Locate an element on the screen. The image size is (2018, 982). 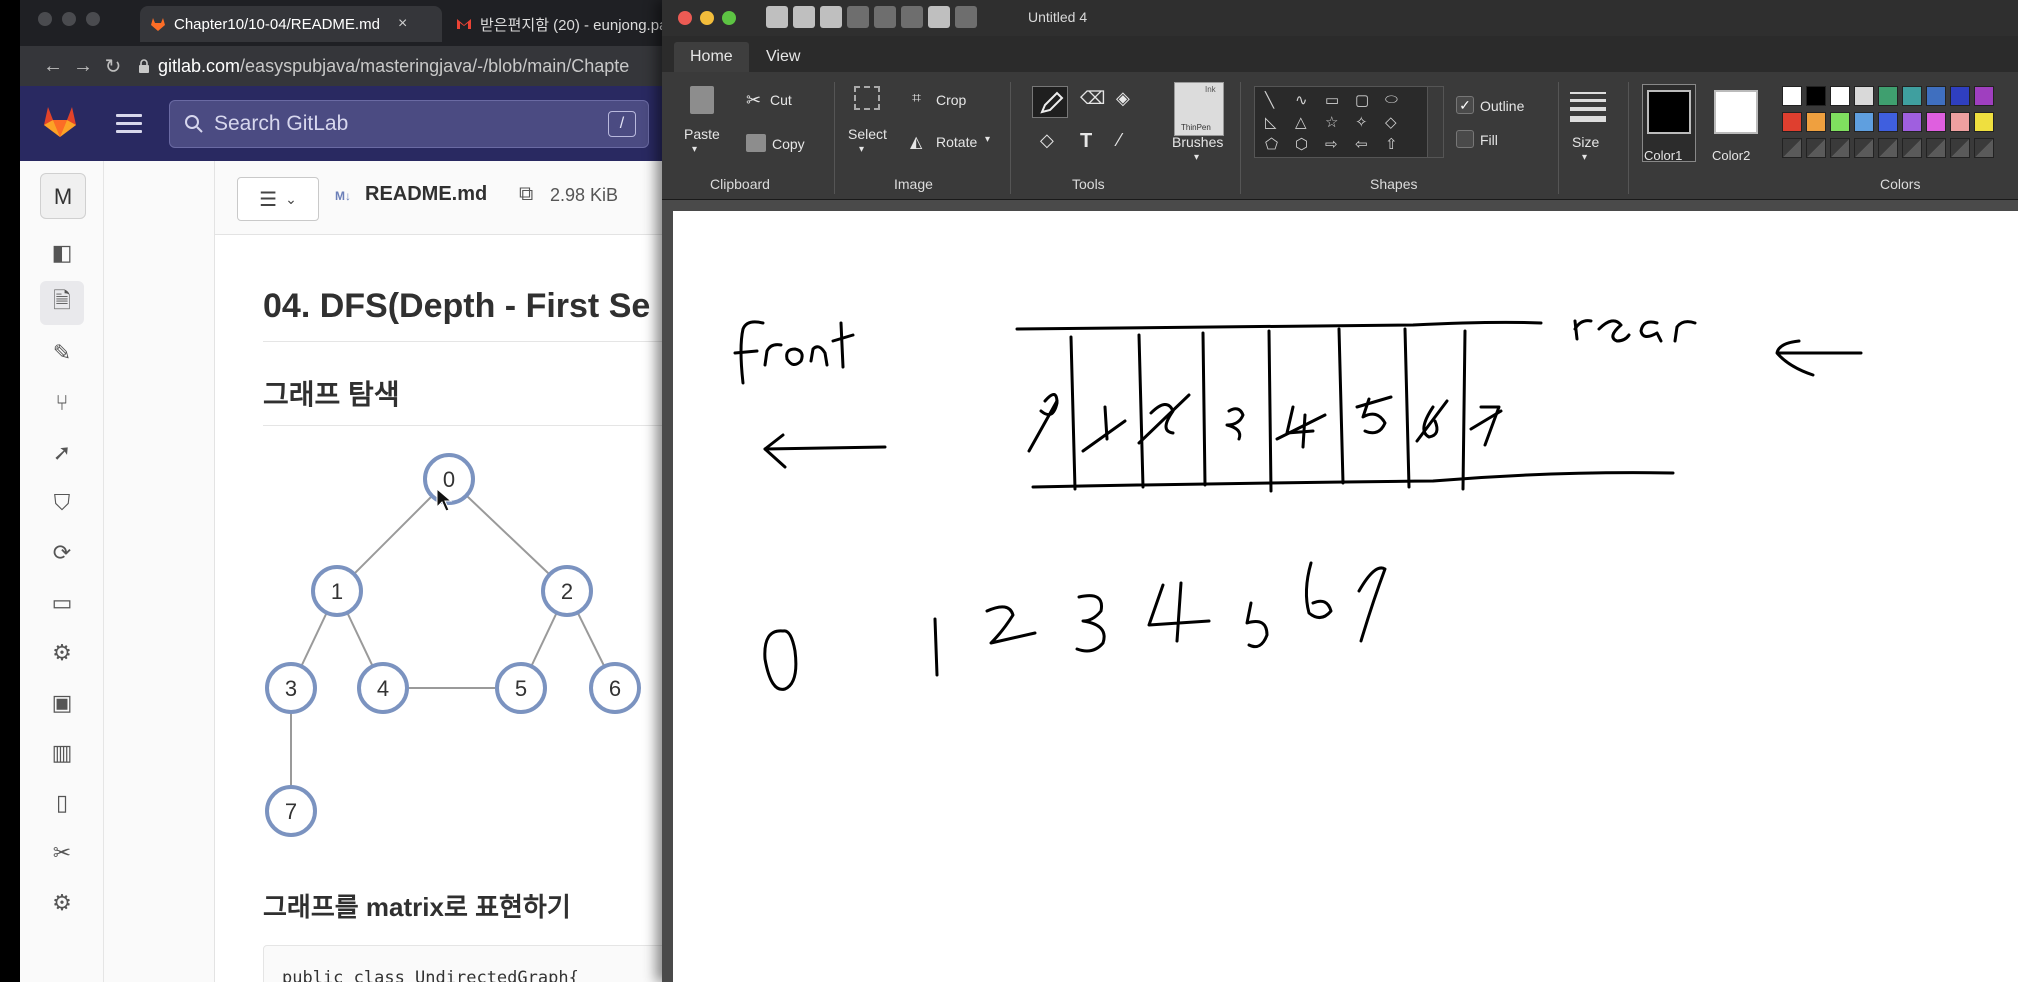
crop-button: Crop is located at coordinates (951, 100).